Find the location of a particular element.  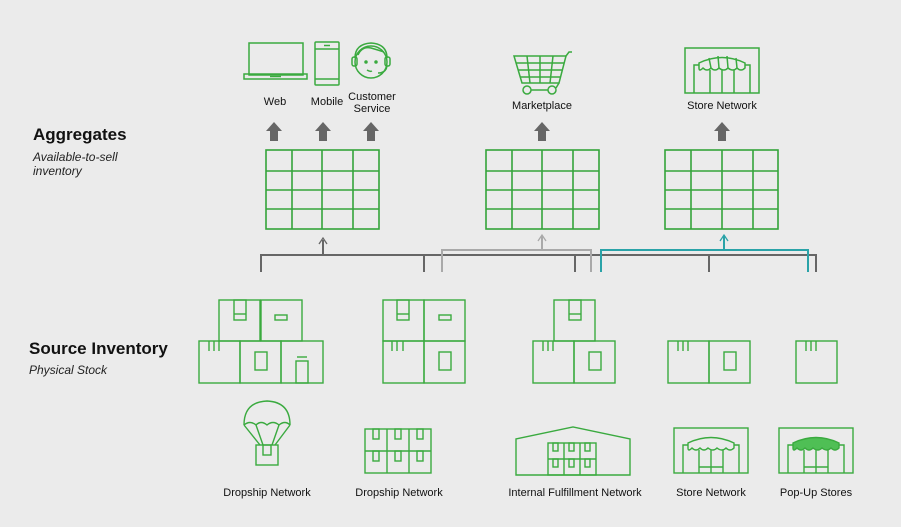

connector-teal is located at coordinates (704, 252).